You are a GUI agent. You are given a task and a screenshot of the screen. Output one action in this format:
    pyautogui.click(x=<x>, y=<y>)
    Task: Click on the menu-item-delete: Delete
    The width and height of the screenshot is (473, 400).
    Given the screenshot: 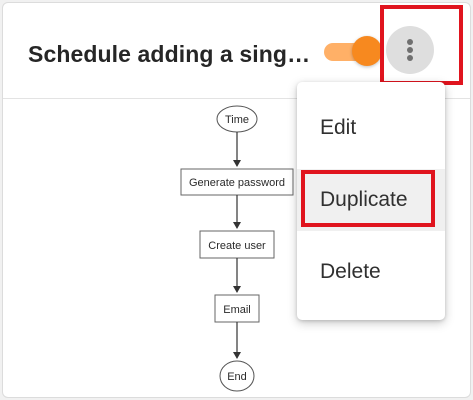 What is the action you would take?
    pyautogui.click(x=371, y=272)
    